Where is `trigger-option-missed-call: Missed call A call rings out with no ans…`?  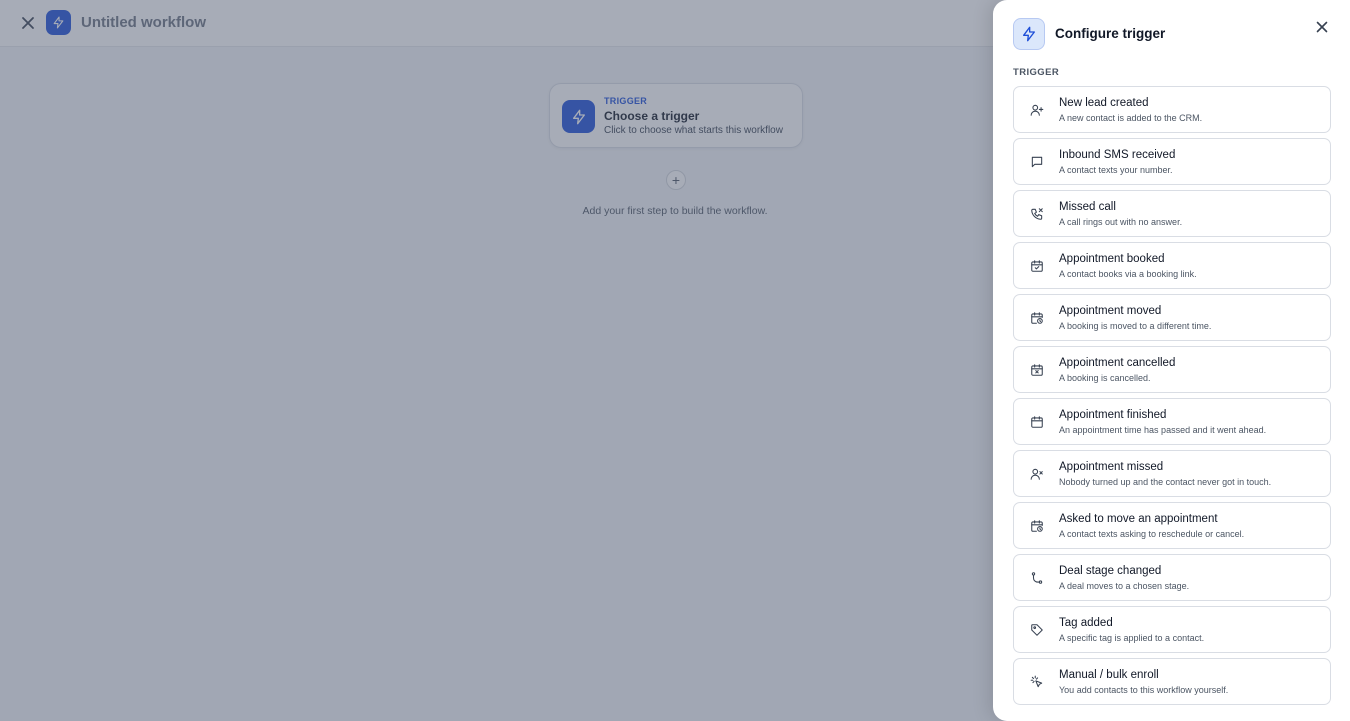 trigger-option-missed-call: Missed call A call rings out with no ans… is located at coordinates (1172, 213).